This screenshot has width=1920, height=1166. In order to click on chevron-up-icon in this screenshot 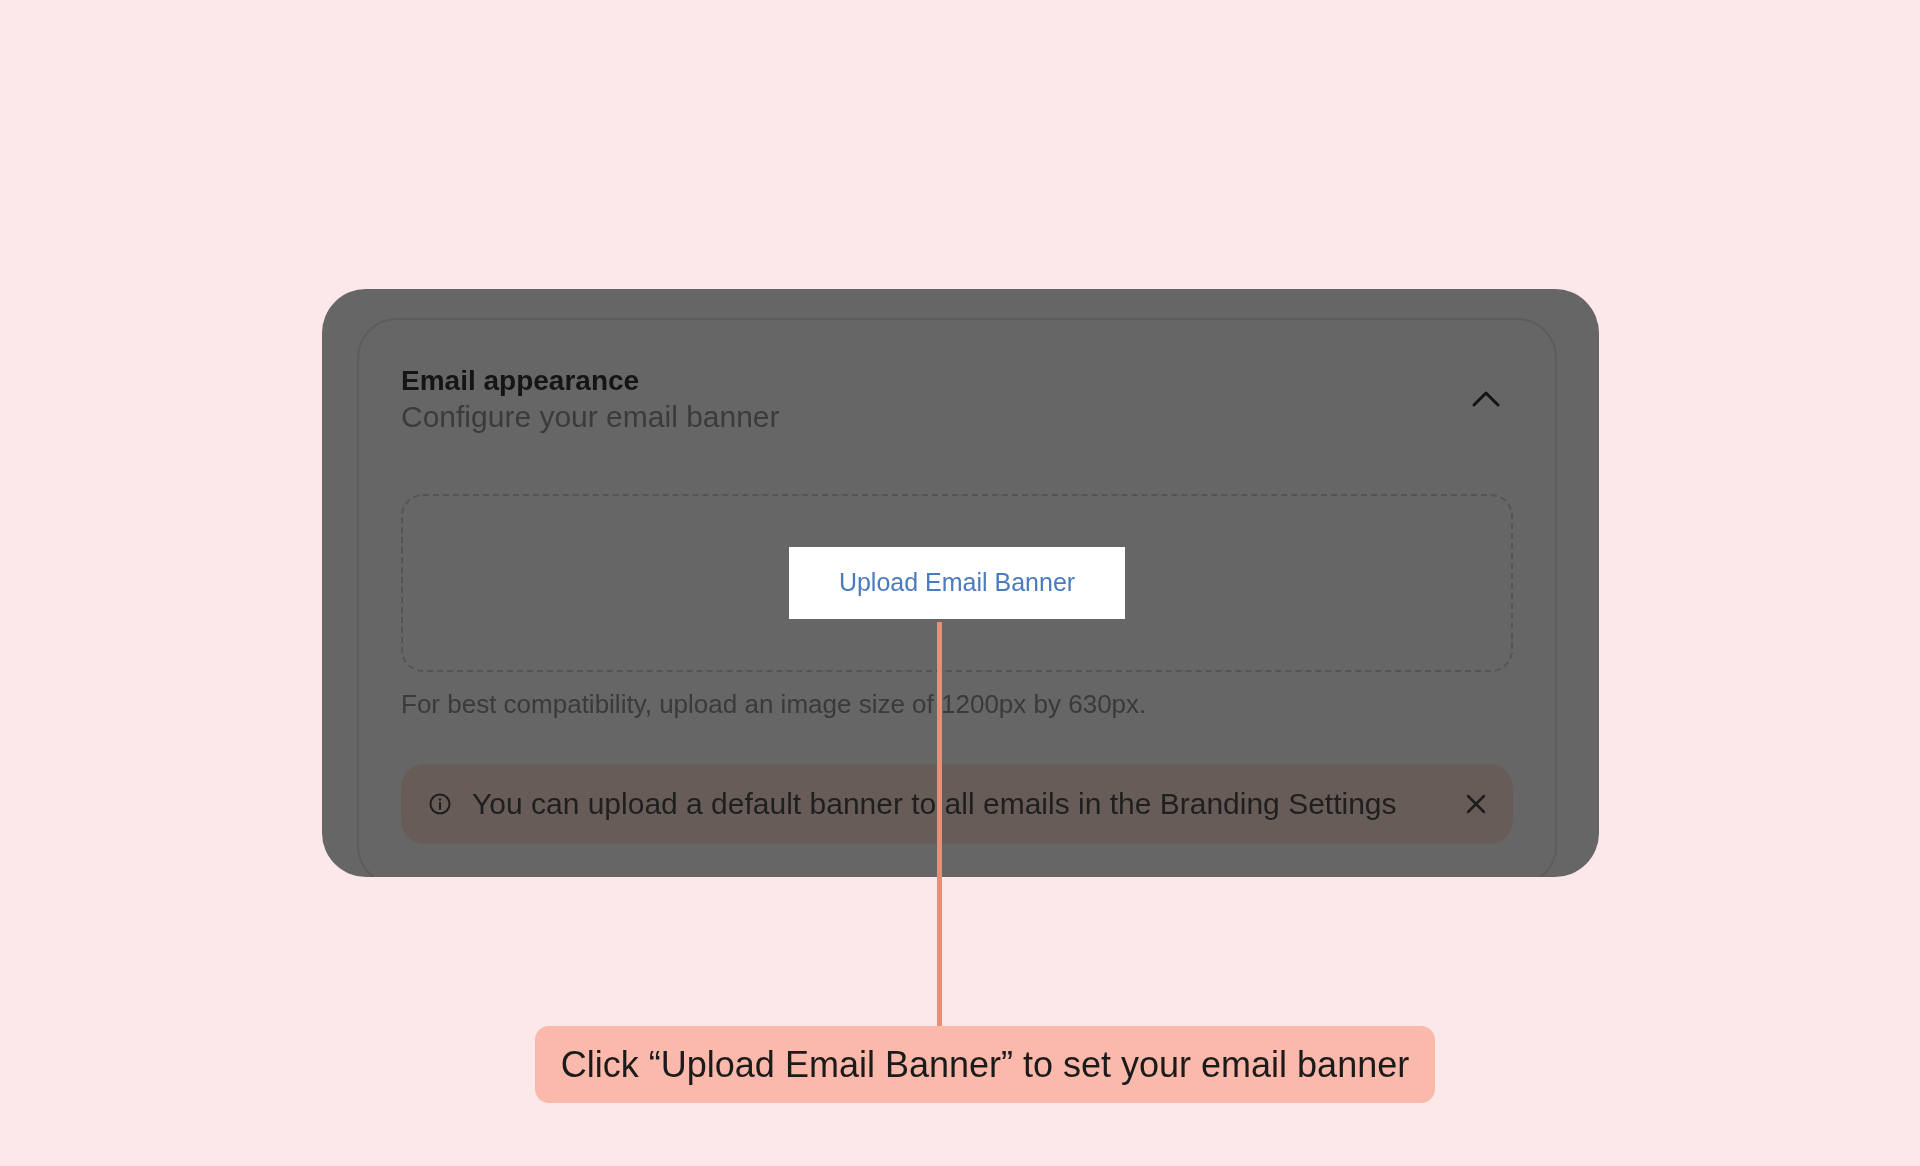, I will do `click(1486, 399)`.